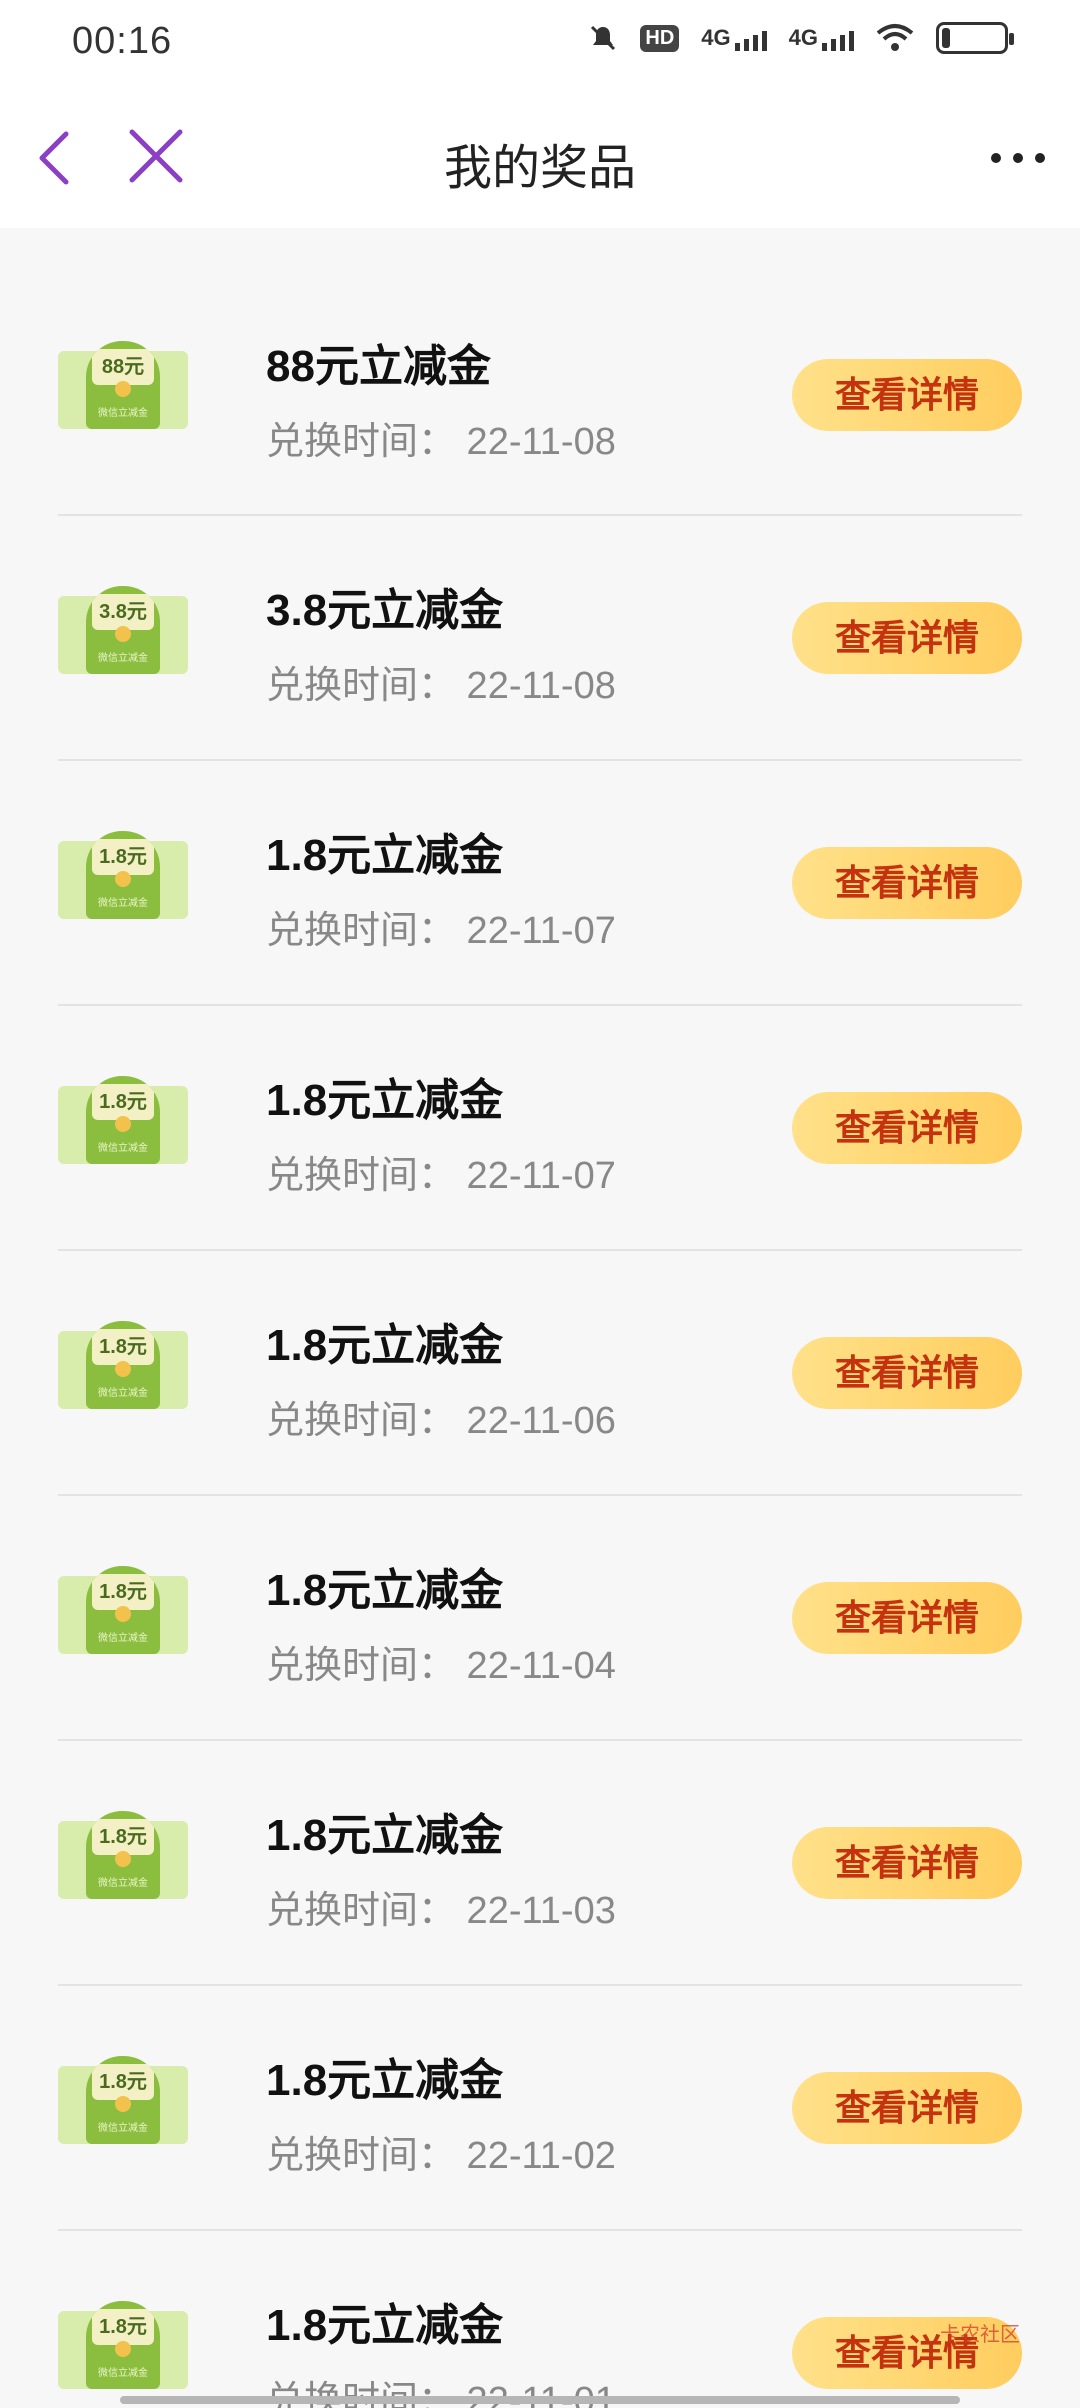 The image size is (1080, 2408). I want to click on coupon-envelope-icon: 3.8元微信立减金, so click(123, 630).